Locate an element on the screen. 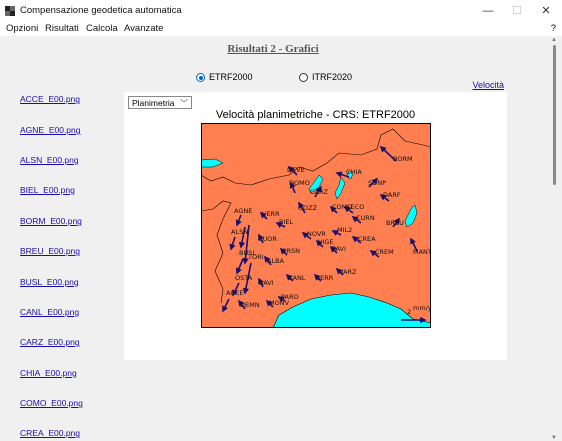 The image size is (562, 441). station-label: BORM is located at coordinates (403, 159).